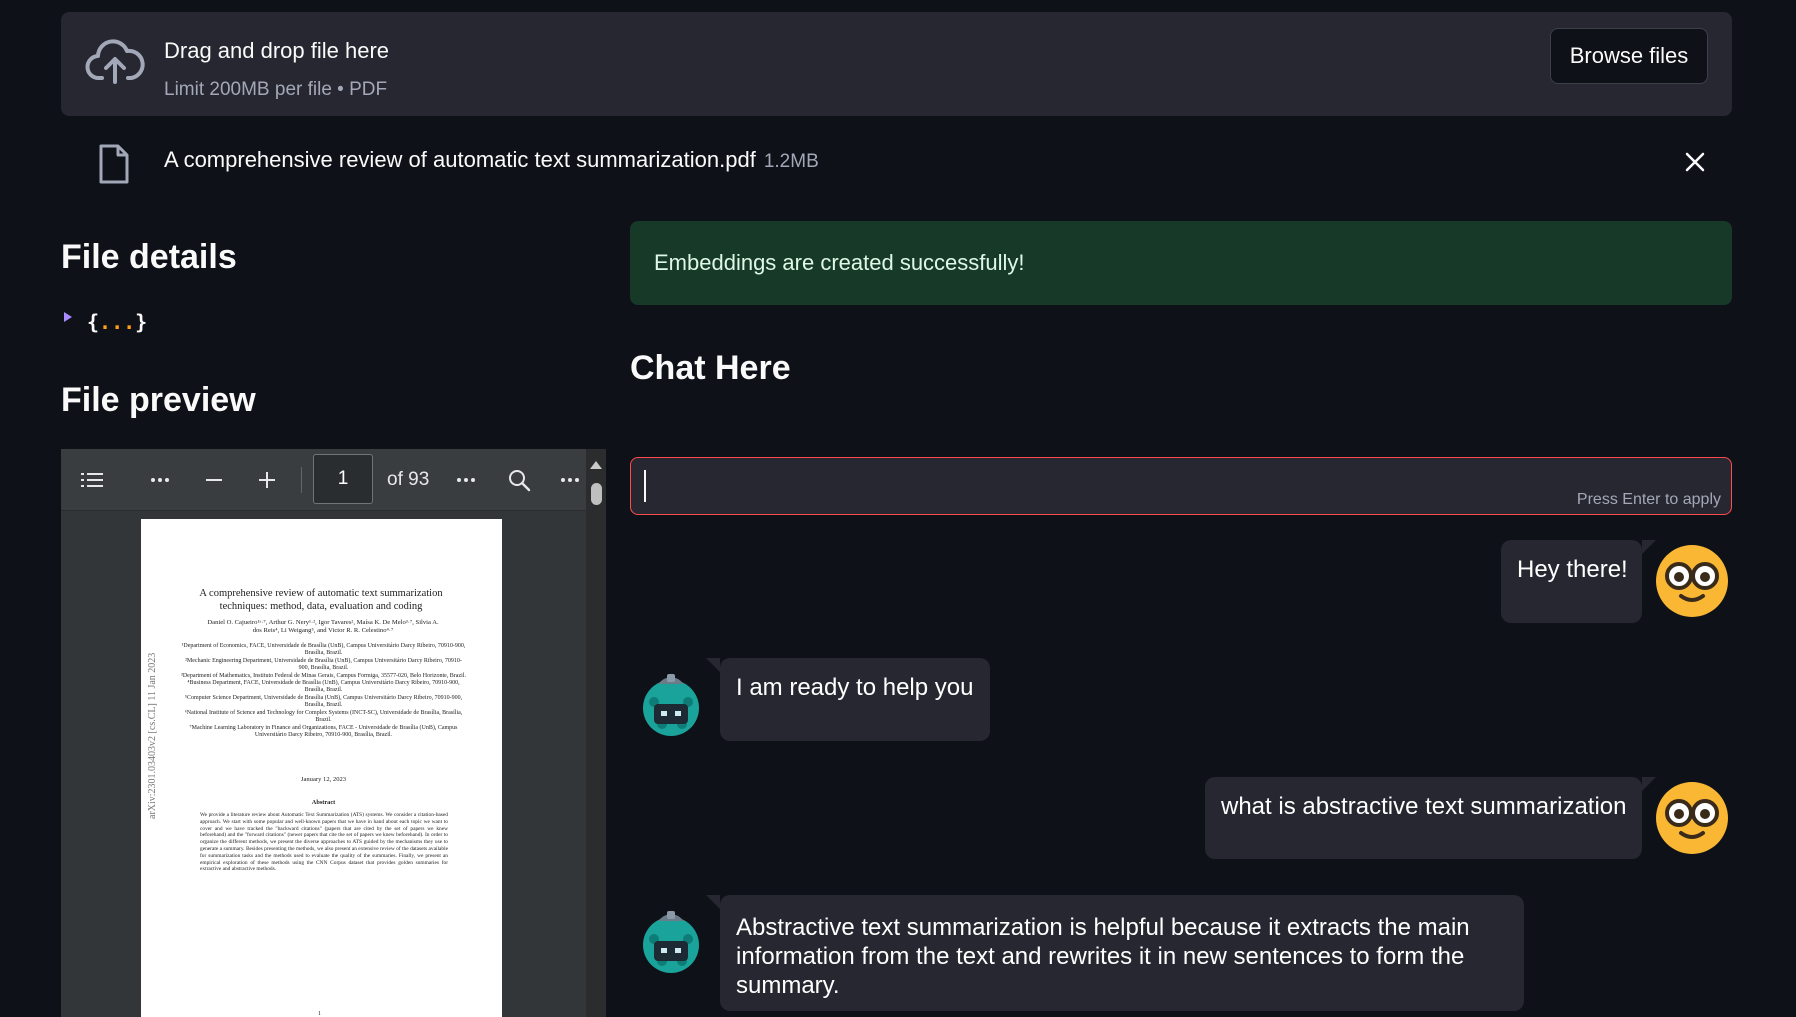 The image size is (1796, 1017). What do you see at coordinates (115, 61) in the screenshot?
I see `cloud-upload-icon` at bounding box center [115, 61].